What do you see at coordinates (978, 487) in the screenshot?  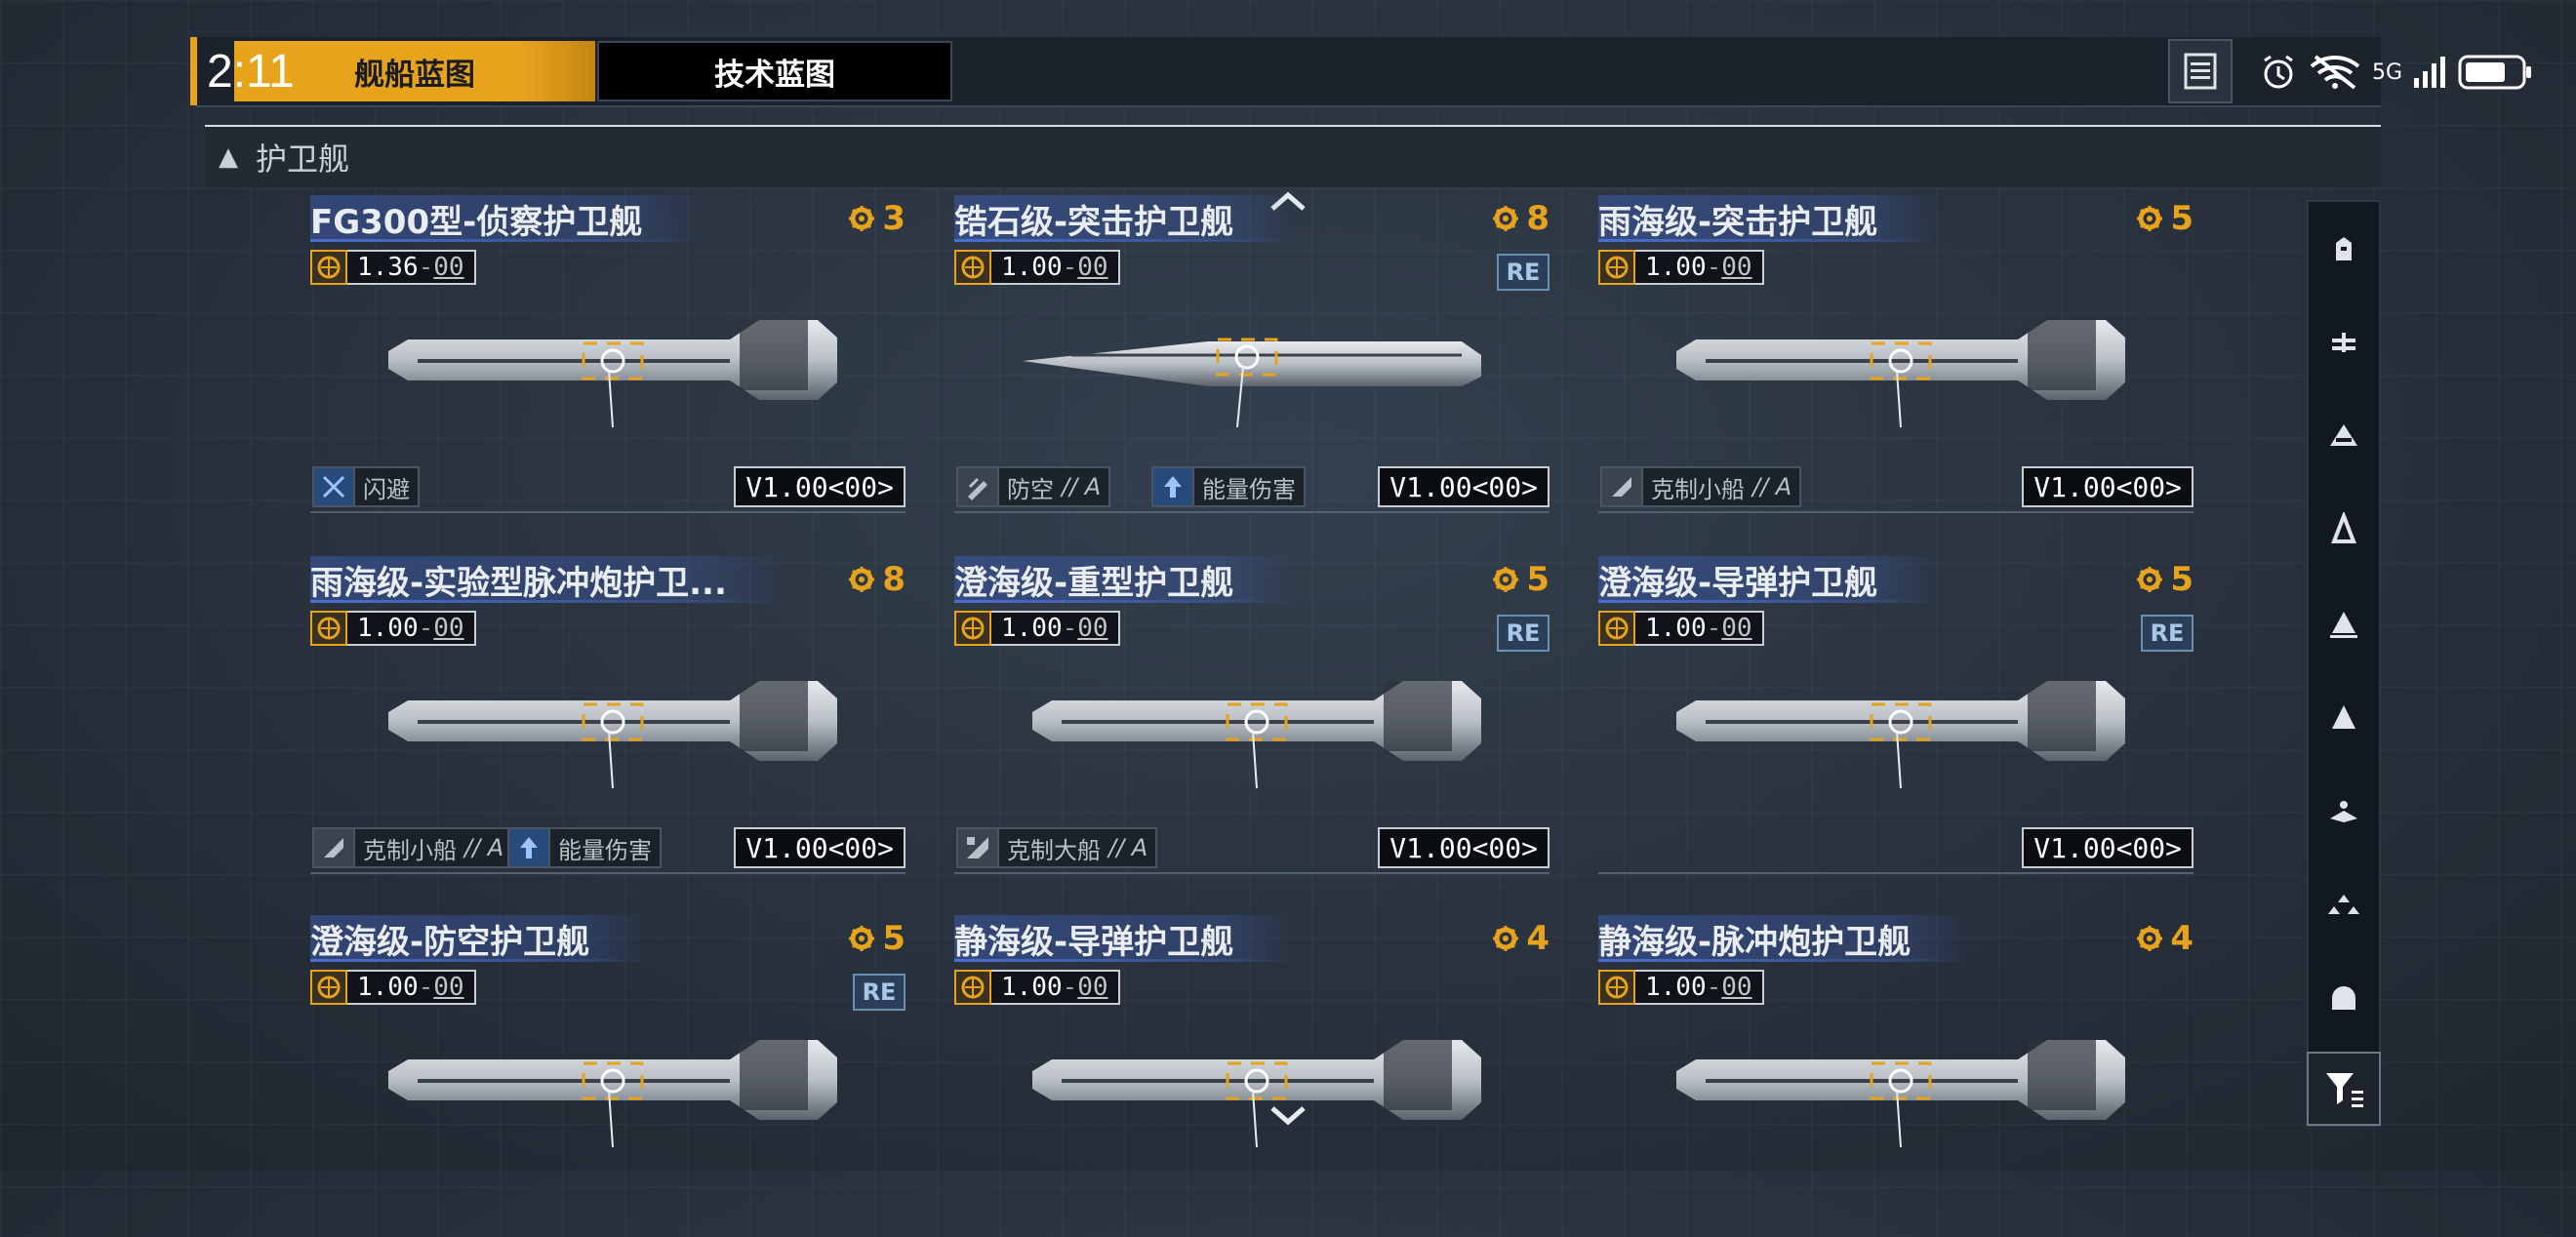 I see `anti-air-icon` at bounding box center [978, 487].